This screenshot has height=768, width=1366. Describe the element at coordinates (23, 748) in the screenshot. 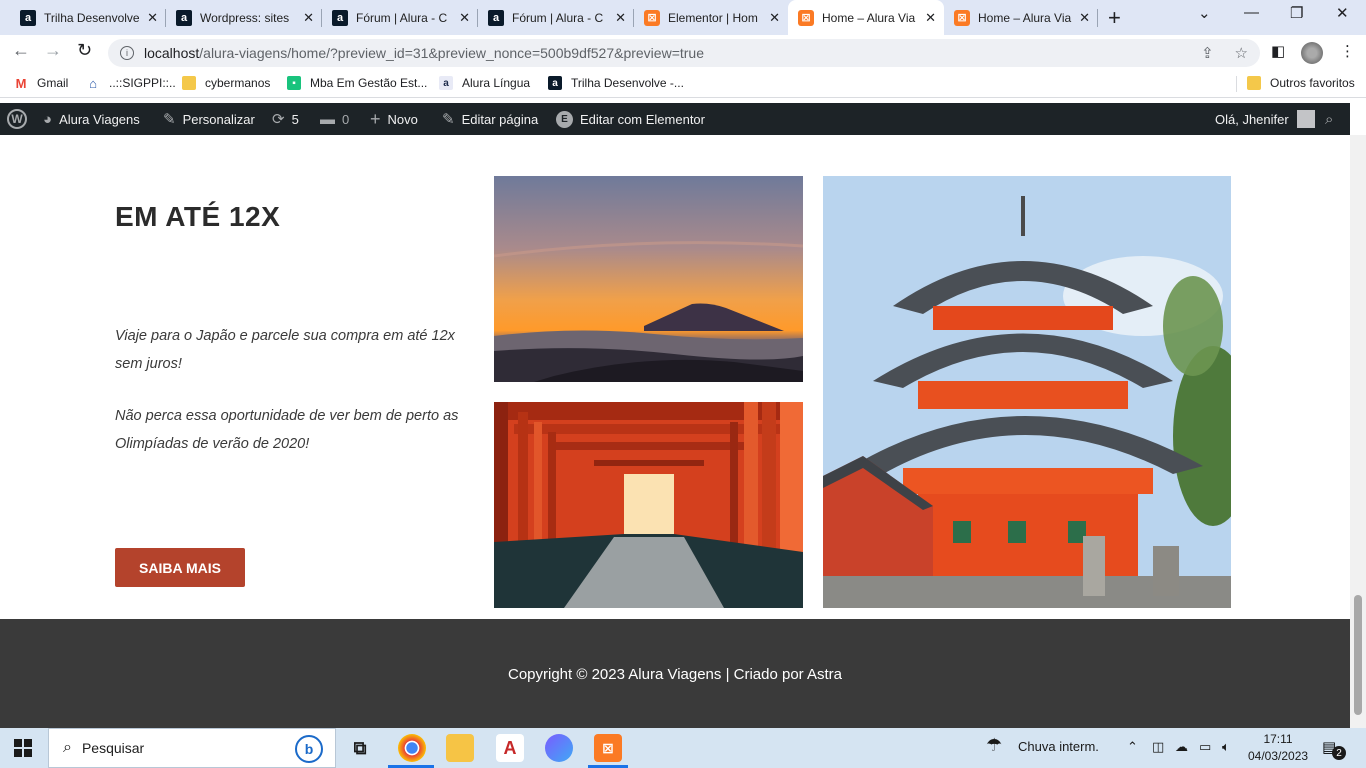

I see `windows-start-icon` at that location.